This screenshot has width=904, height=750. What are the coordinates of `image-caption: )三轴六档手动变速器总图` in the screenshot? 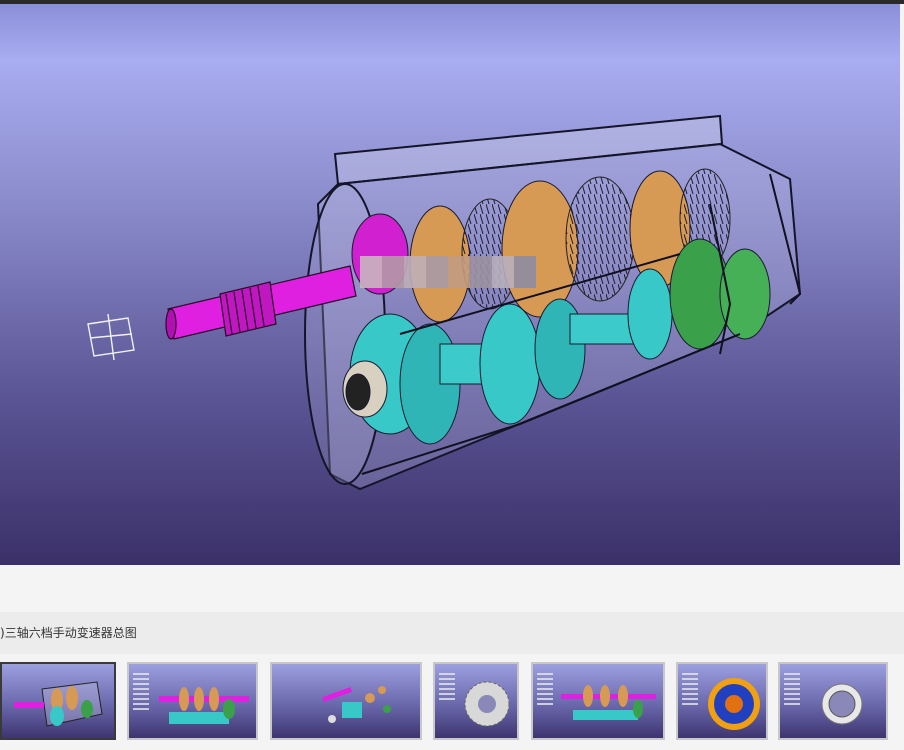 It's located at (68, 632).